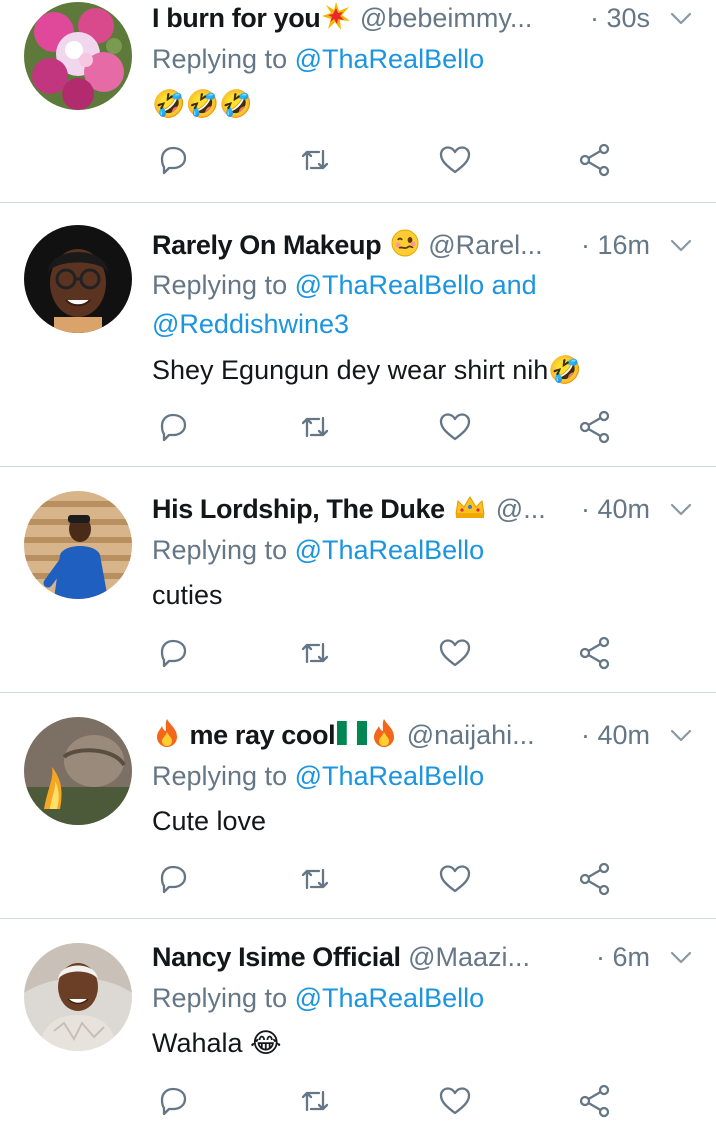 This screenshot has height=1140, width=716. I want to click on display-name: His Lordship, The Duke, so click(298, 509).